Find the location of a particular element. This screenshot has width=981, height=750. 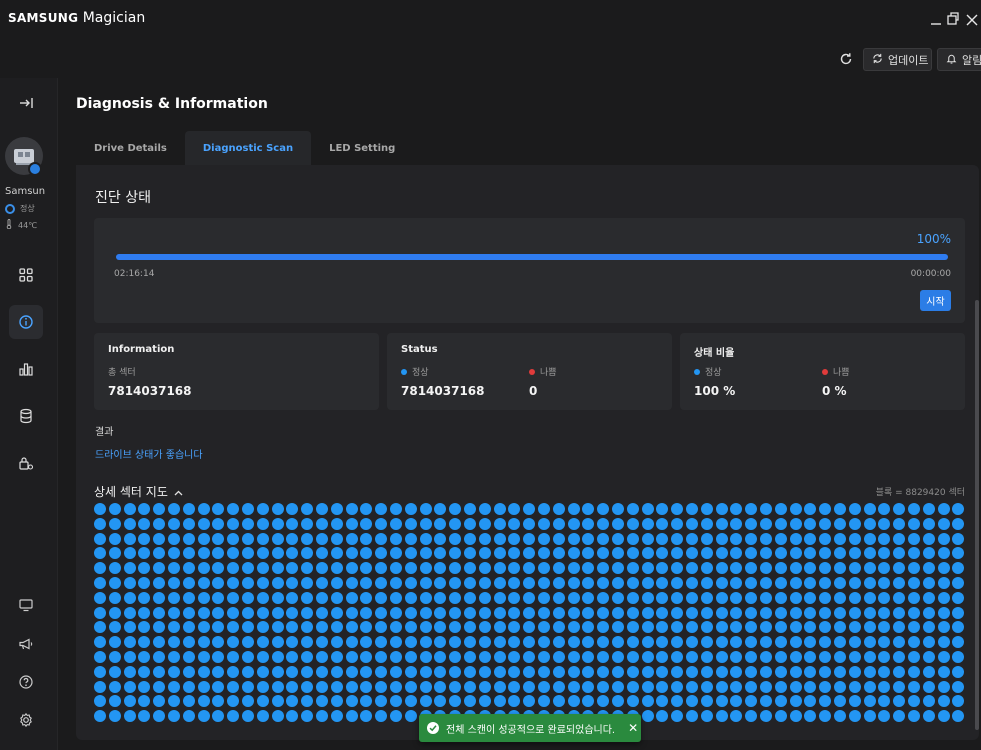

restore-icon is located at coordinates (953, 19).